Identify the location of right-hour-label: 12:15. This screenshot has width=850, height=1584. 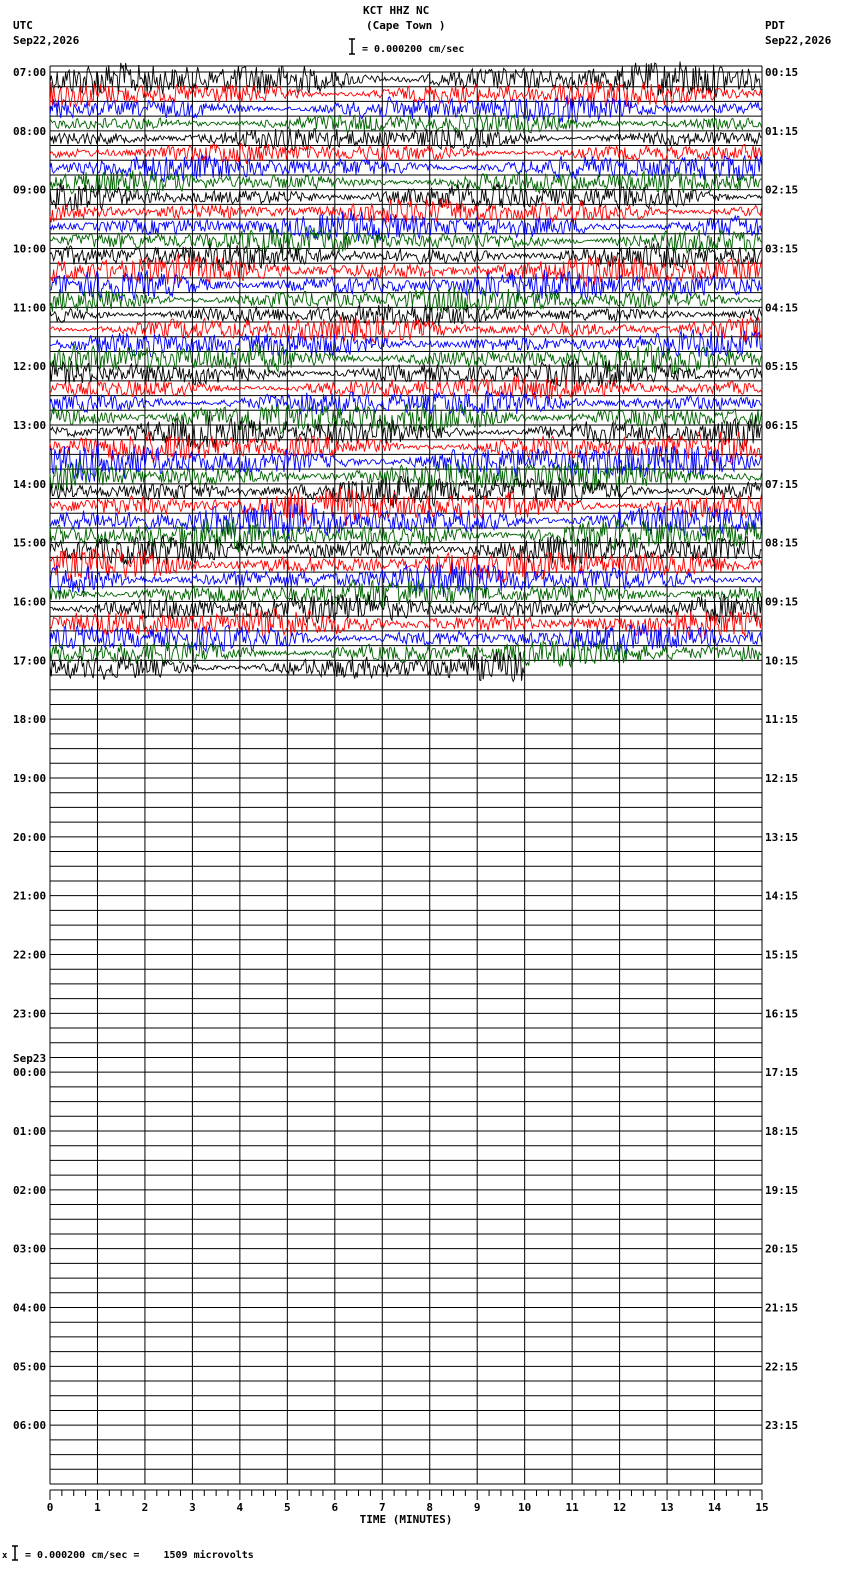
(781, 778).